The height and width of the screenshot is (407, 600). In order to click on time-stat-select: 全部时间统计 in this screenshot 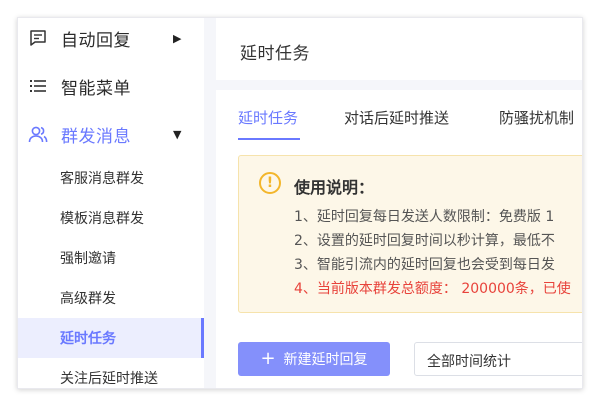, I will do `click(498, 359)`.